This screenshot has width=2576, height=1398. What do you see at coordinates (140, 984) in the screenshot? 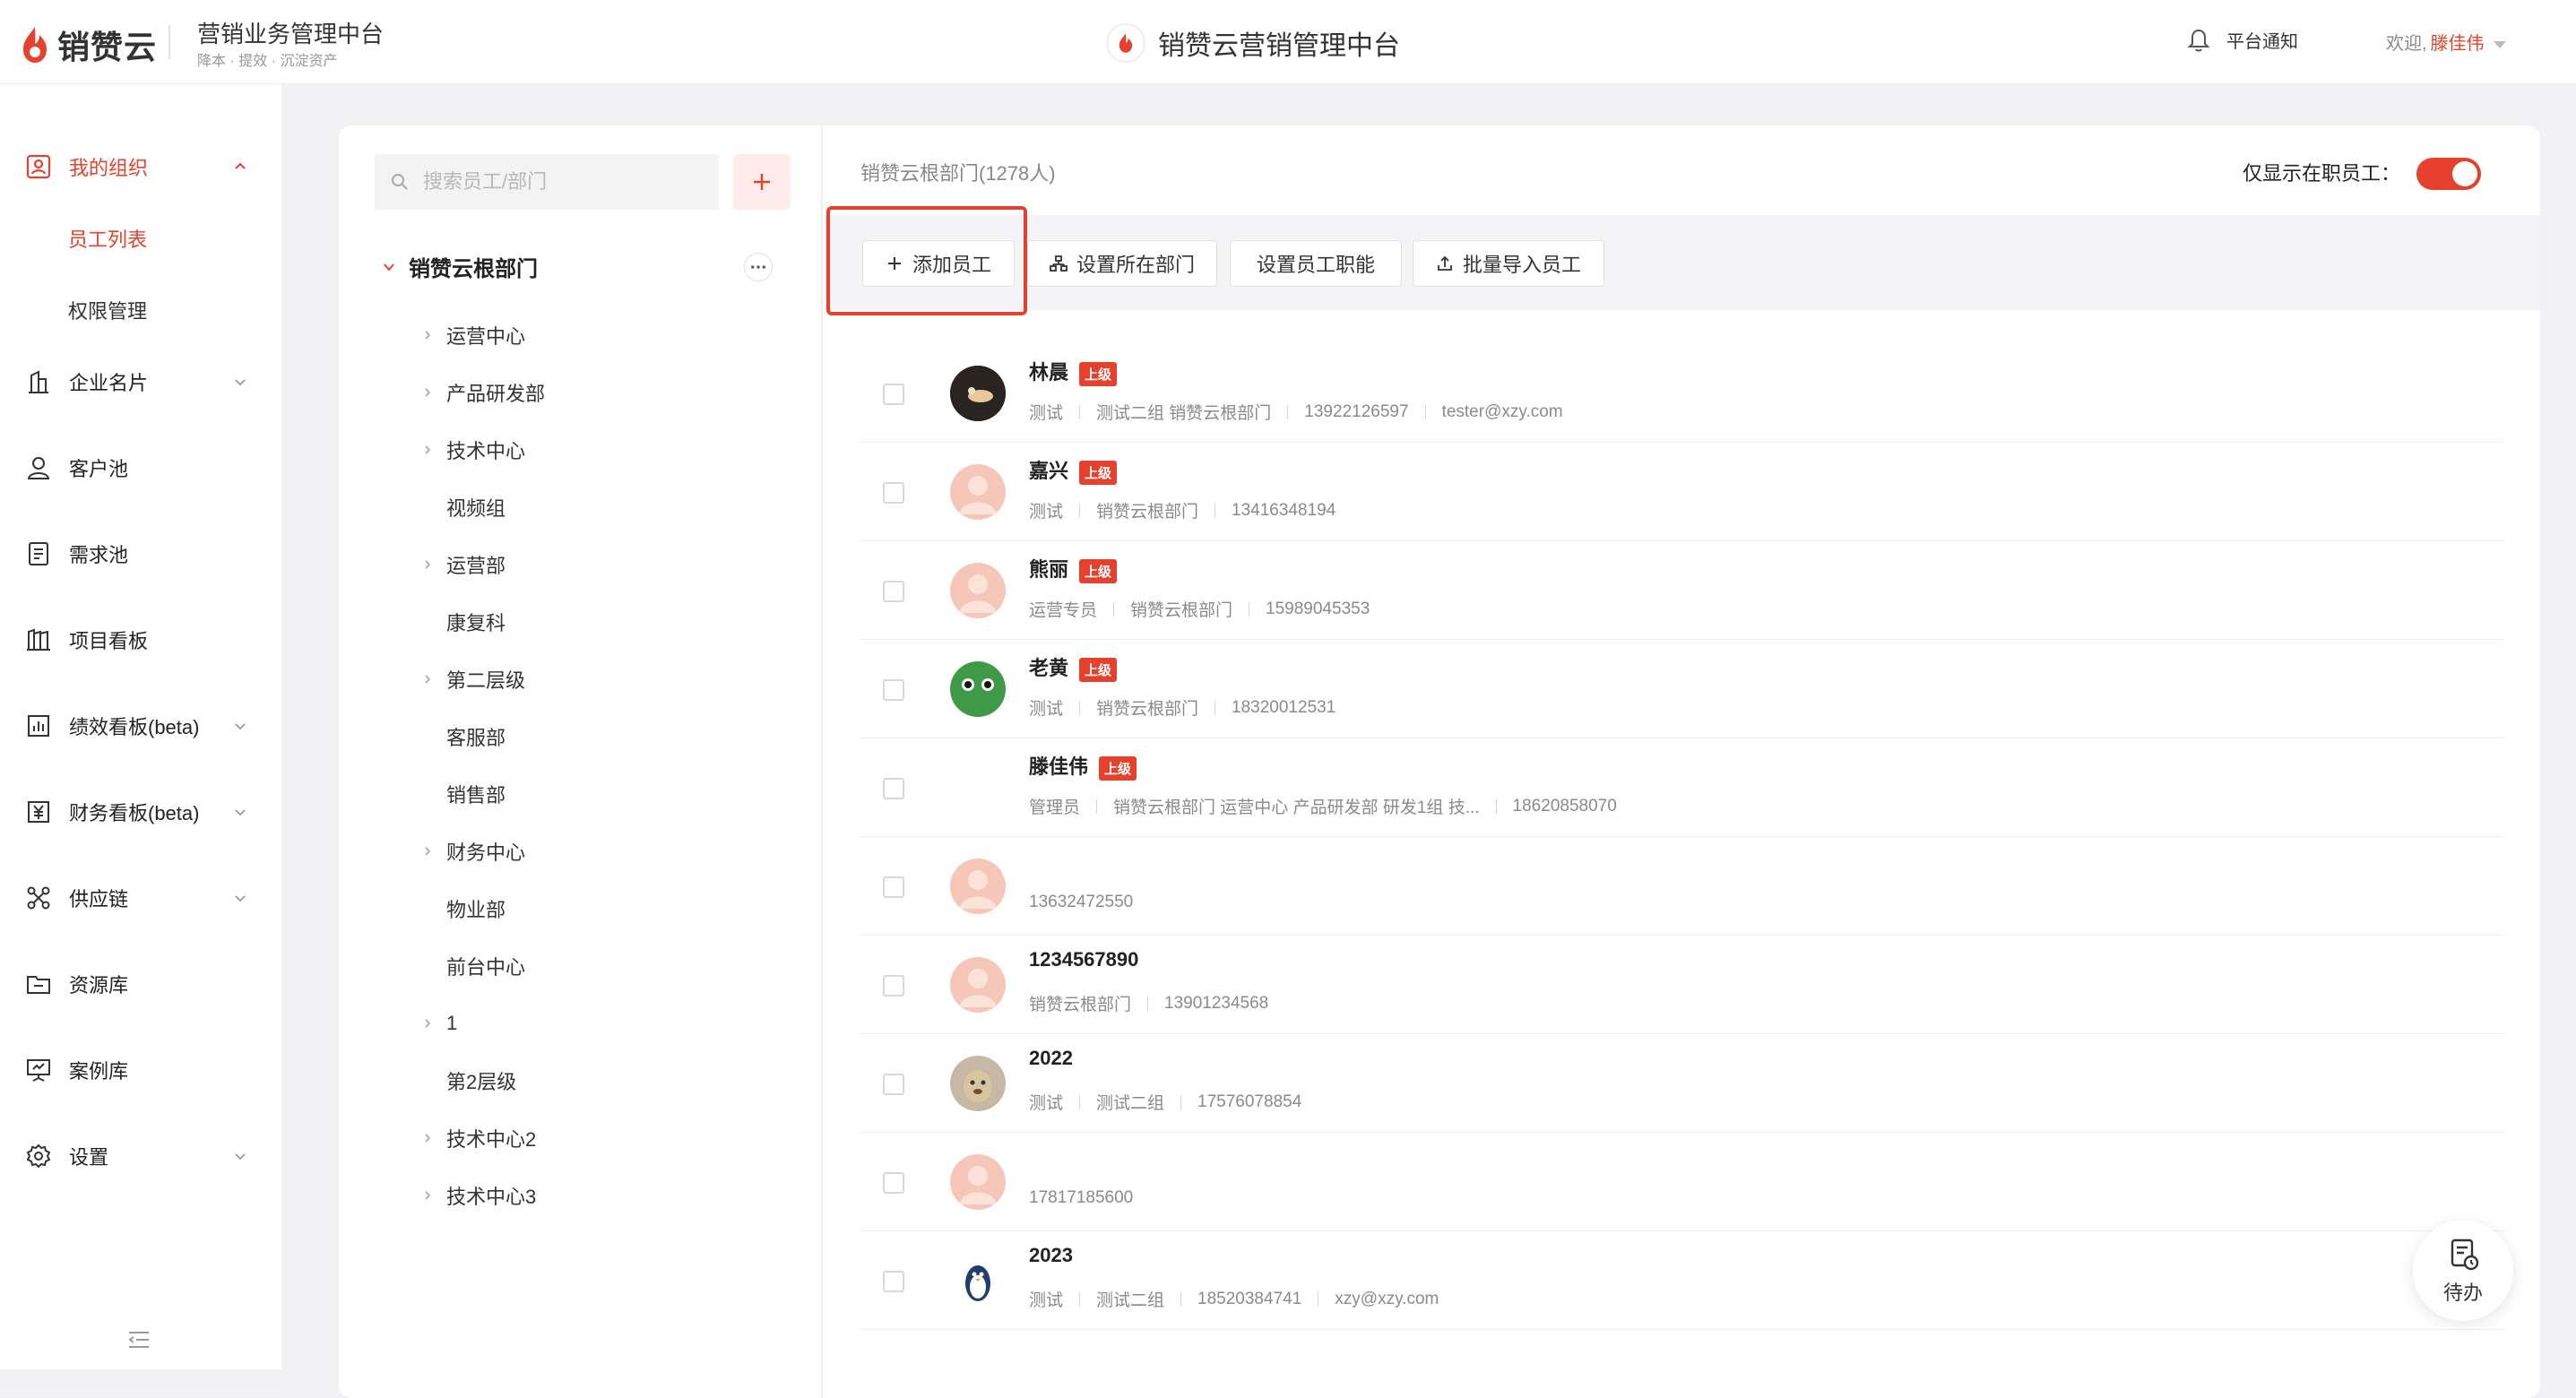
I see `nav-resource-lib: 资源库` at bounding box center [140, 984].